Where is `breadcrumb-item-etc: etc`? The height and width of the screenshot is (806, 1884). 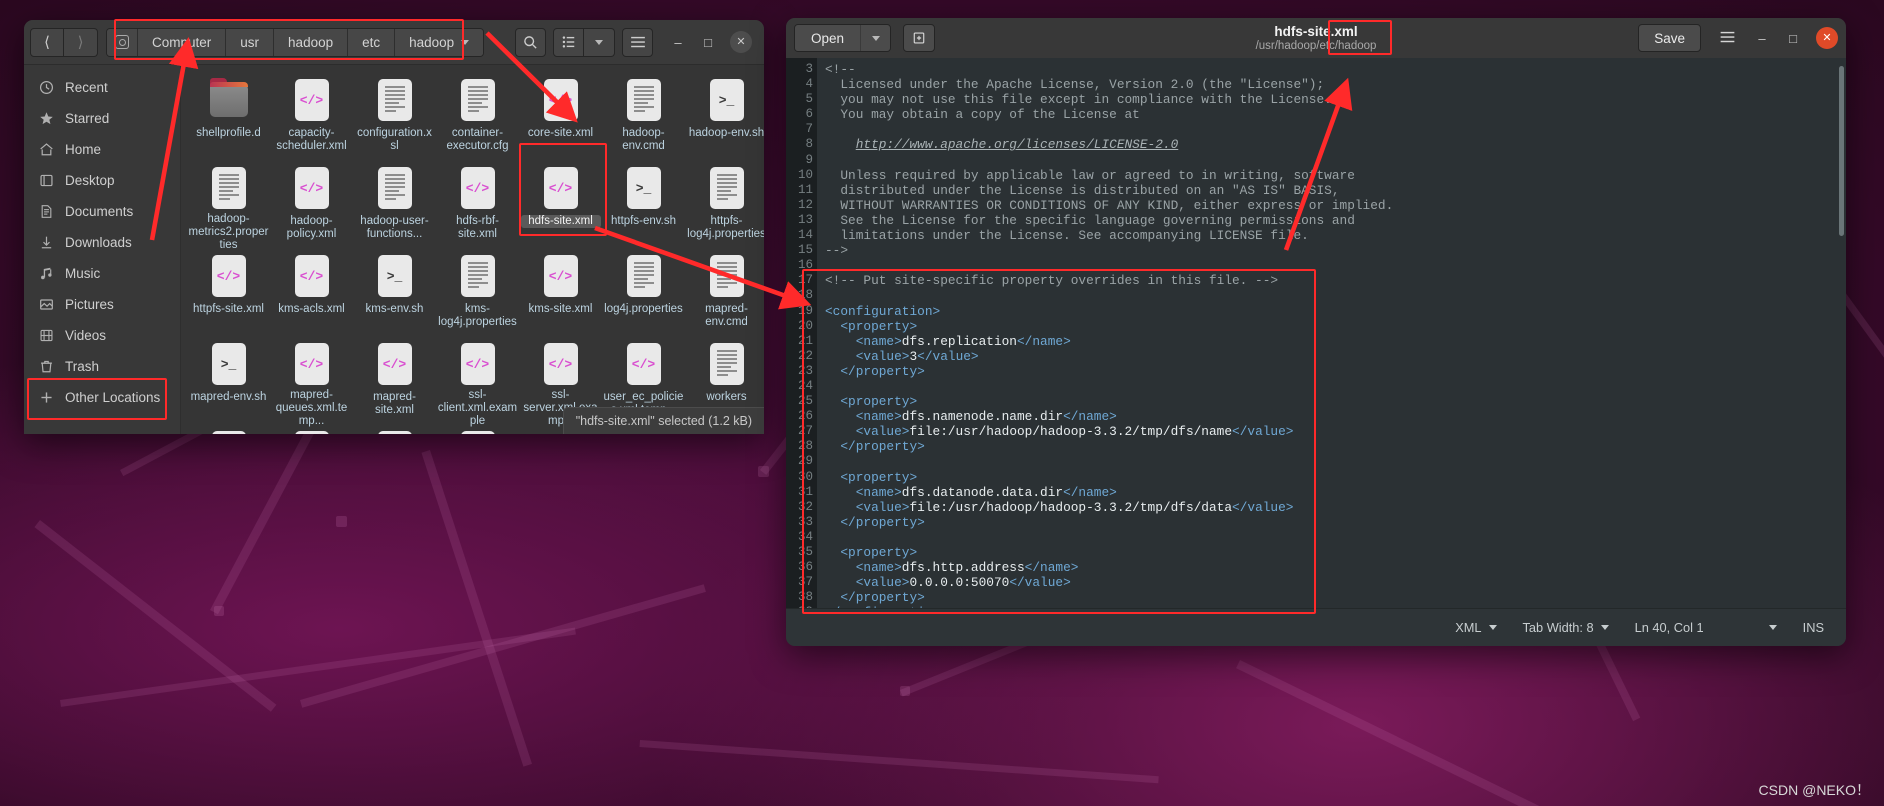 breadcrumb-item-etc: etc is located at coordinates (372, 42).